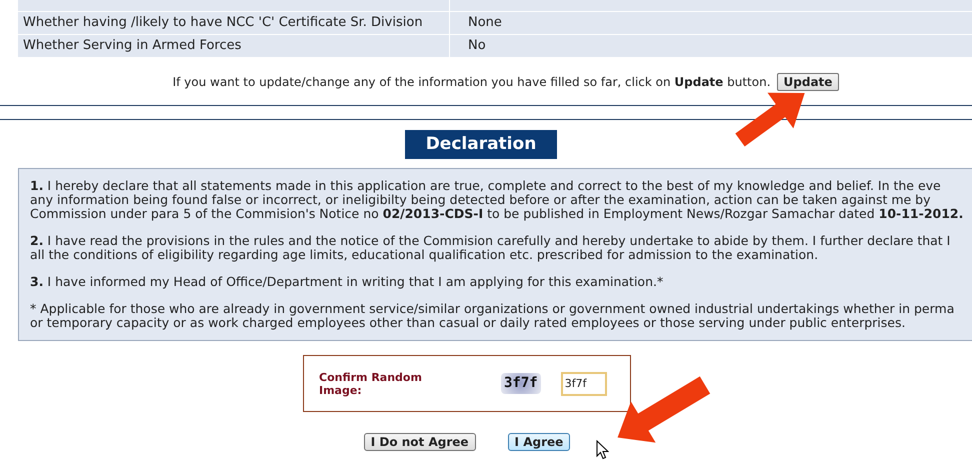 This screenshot has width=972, height=462. Describe the element at coordinates (420, 442) in the screenshot. I see `agreement-button: I Do not Agree` at that location.